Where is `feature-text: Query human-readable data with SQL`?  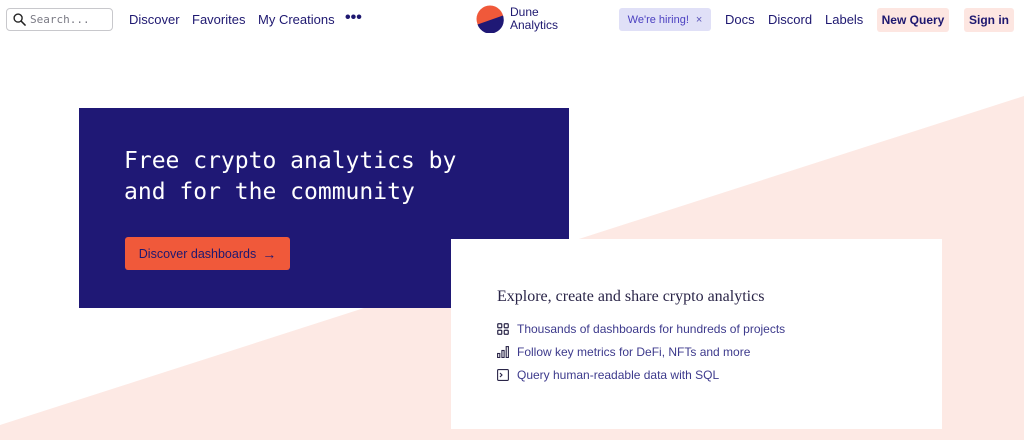
feature-text: Query human-readable data with SQL is located at coordinates (618, 375).